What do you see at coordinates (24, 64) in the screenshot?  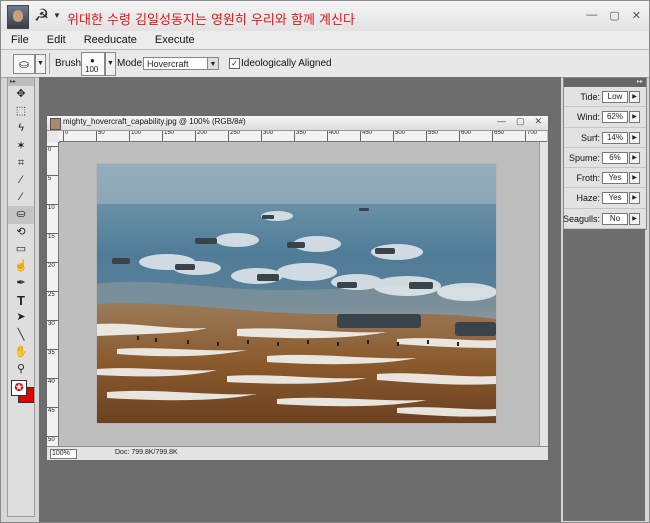 I see `tool-preset-stamp-icon: ⛀` at bounding box center [24, 64].